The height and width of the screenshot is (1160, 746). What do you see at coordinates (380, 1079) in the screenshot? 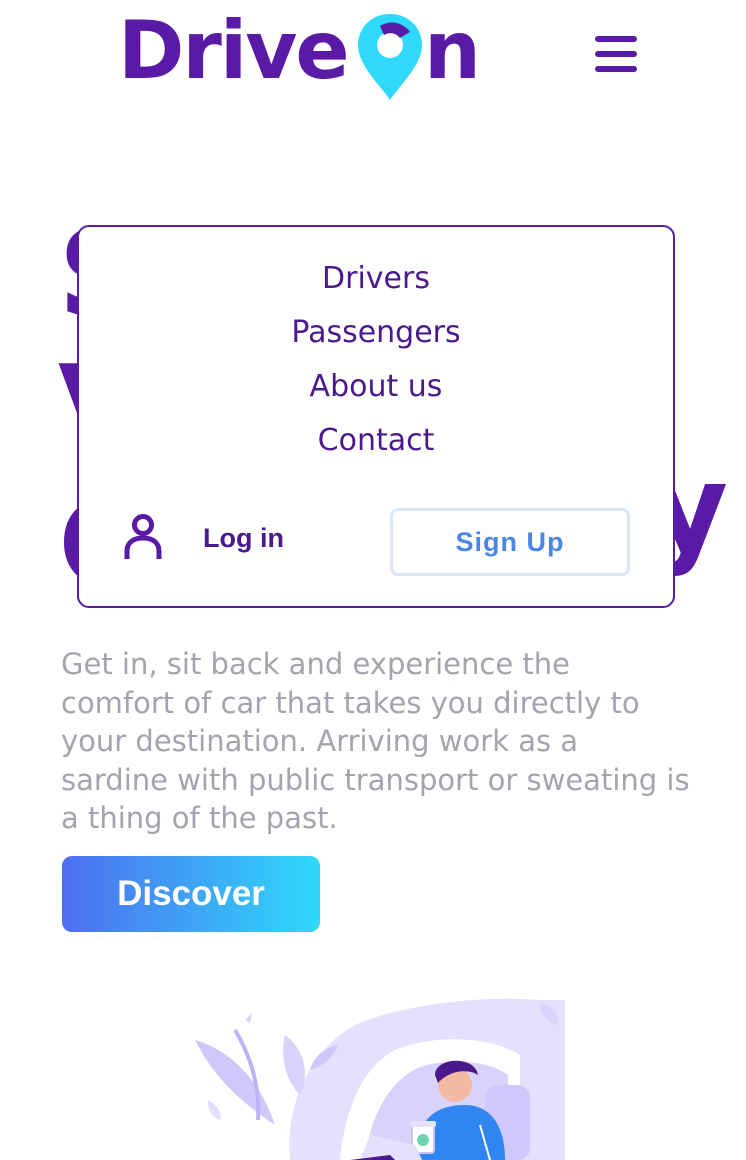
I see `car-passenger-illustration` at bounding box center [380, 1079].